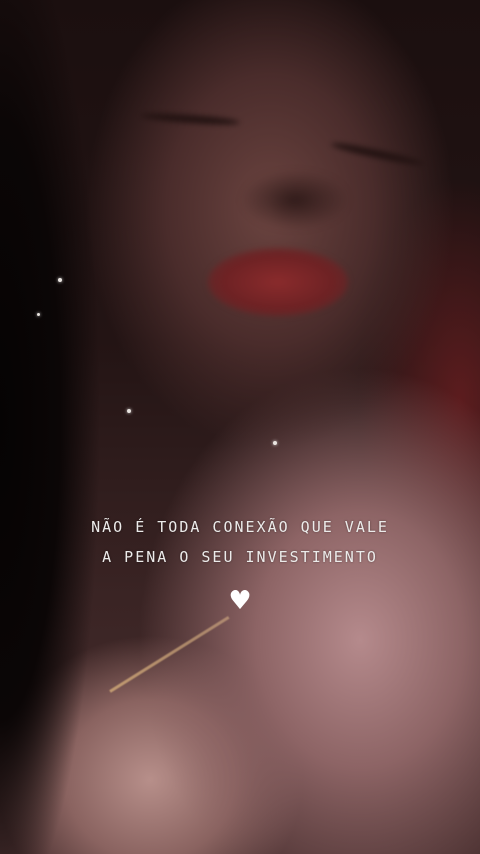 Image resolution: width=480 pixels, height=854 pixels. What do you see at coordinates (240, 601) in the screenshot?
I see `white-heart-icon: ♥` at bounding box center [240, 601].